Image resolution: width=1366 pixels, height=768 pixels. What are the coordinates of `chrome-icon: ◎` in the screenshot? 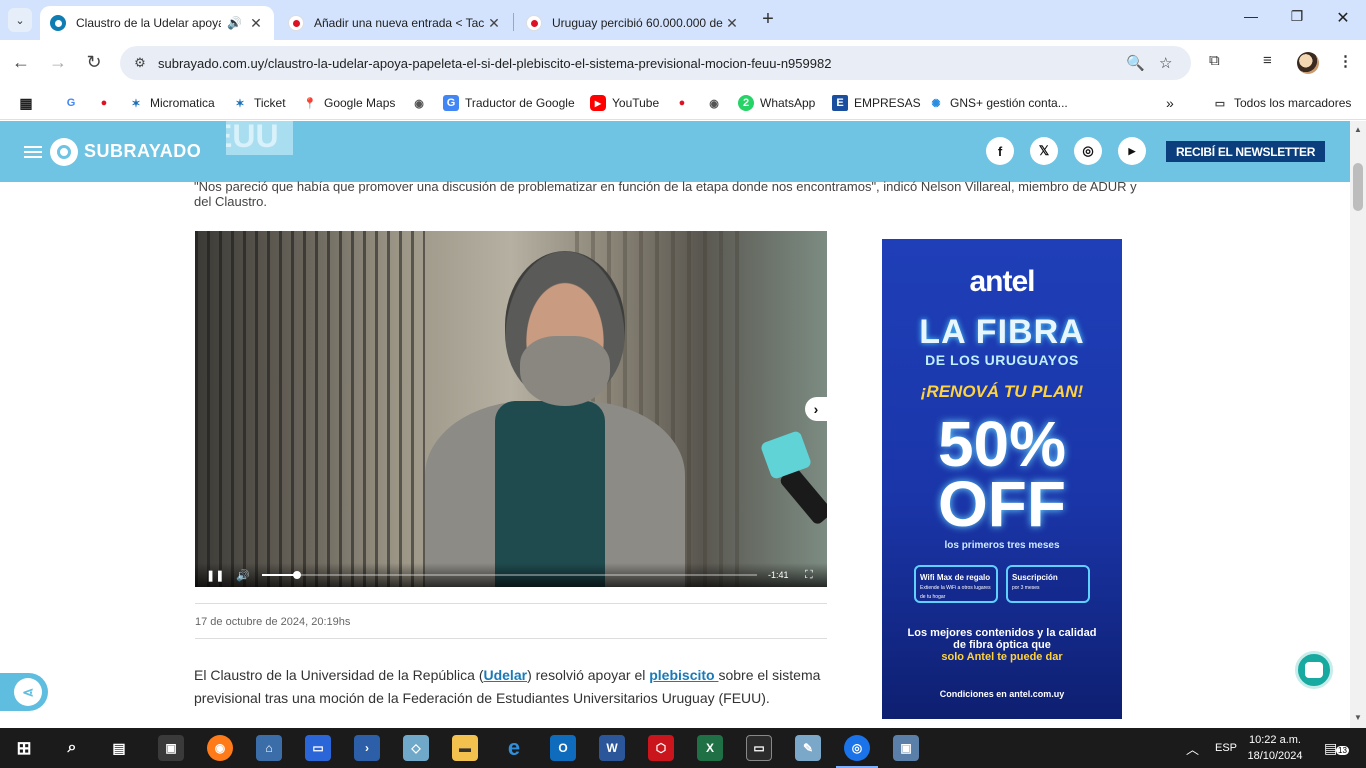 It's located at (857, 751).